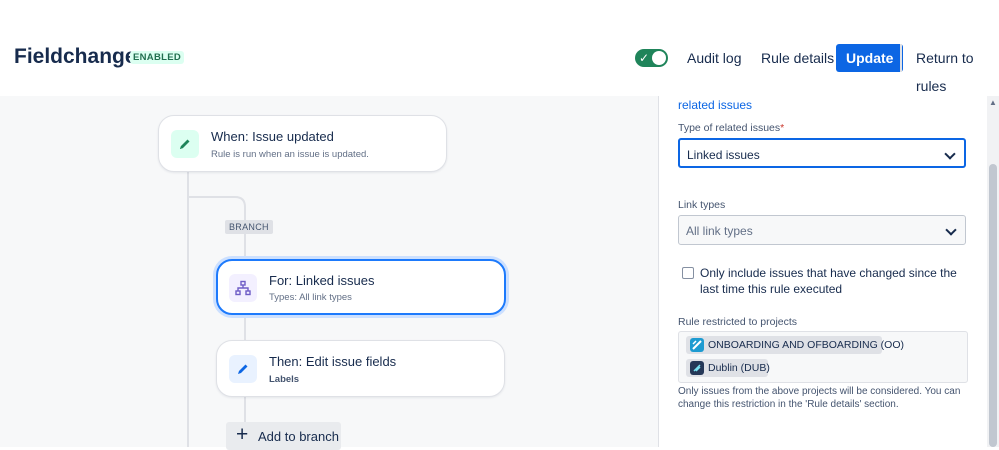 The image size is (999, 450). I want to click on toggle-knob, so click(659, 58).